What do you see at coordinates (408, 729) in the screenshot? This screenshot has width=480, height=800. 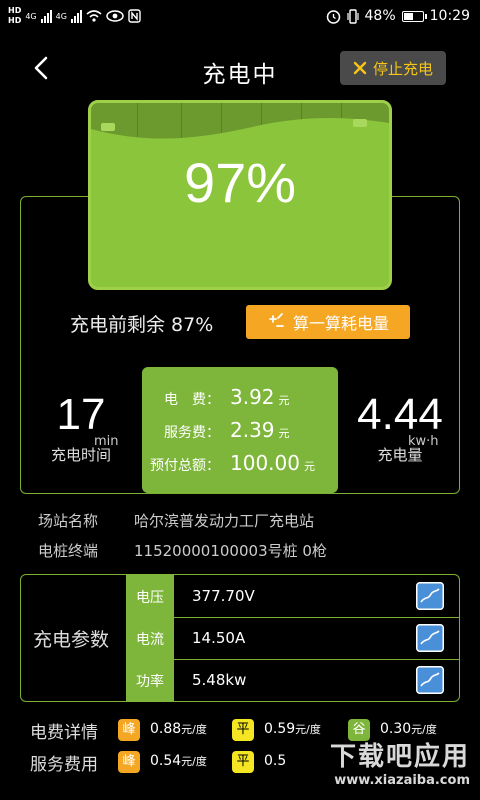 I see `tariff-value: 0.30元/度` at bounding box center [408, 729].